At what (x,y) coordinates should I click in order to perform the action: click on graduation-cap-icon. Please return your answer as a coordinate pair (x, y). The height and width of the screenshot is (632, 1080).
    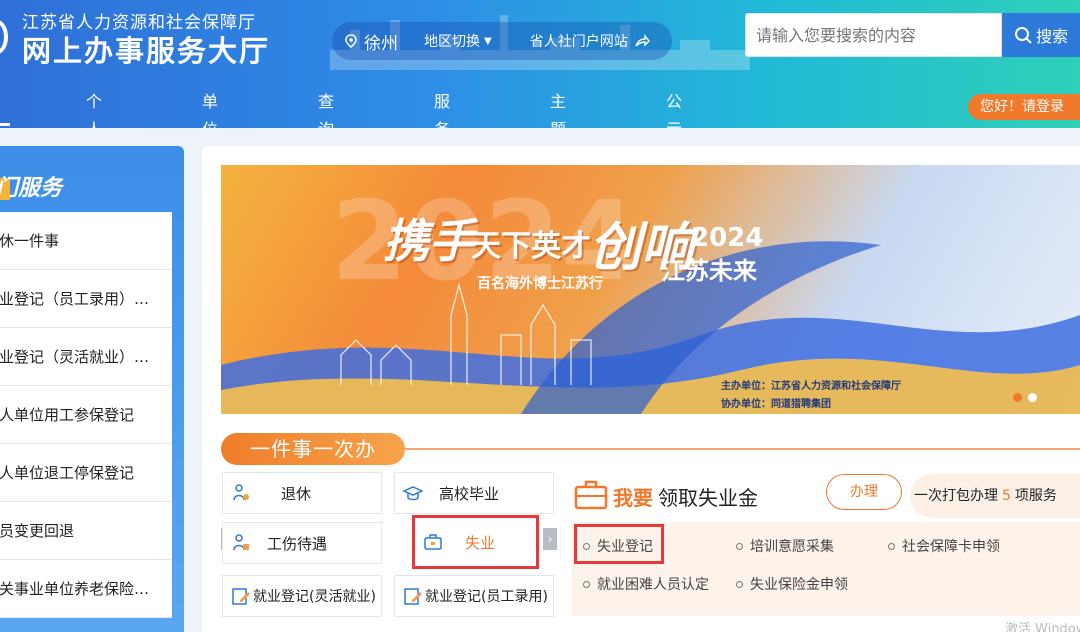
    Looking at the image, I should click on (413, 493).